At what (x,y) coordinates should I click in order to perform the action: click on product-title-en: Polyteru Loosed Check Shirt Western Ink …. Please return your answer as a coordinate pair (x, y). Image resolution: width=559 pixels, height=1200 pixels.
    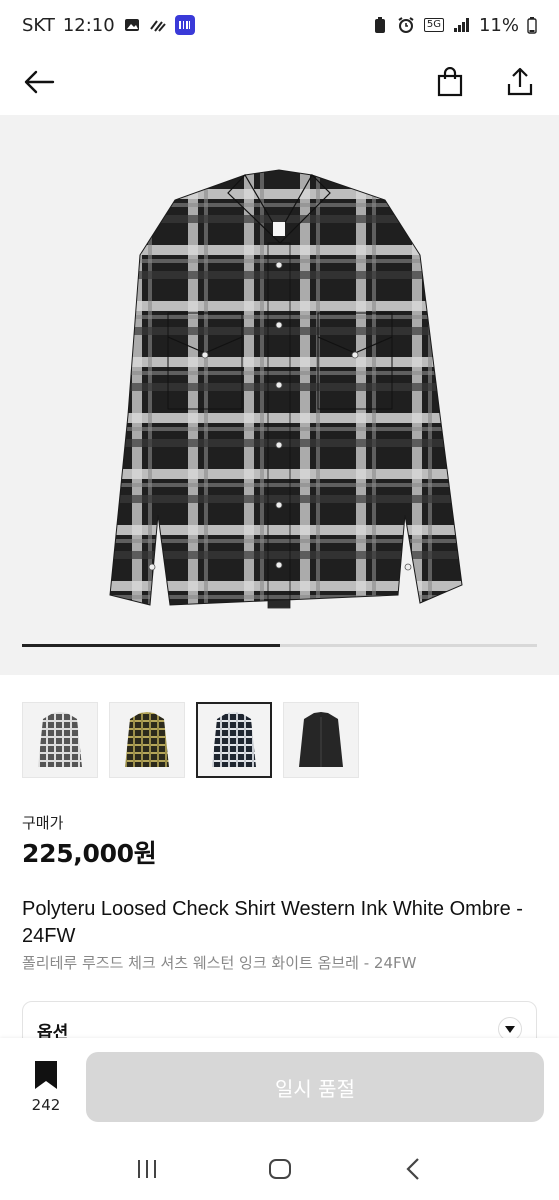
    Looking at the image, I should click on (272, 922).